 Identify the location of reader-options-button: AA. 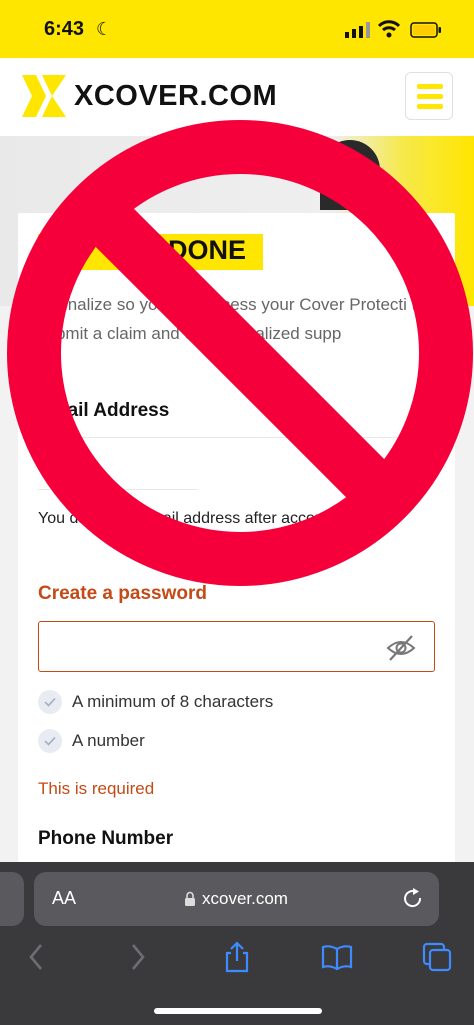
(64, 898).